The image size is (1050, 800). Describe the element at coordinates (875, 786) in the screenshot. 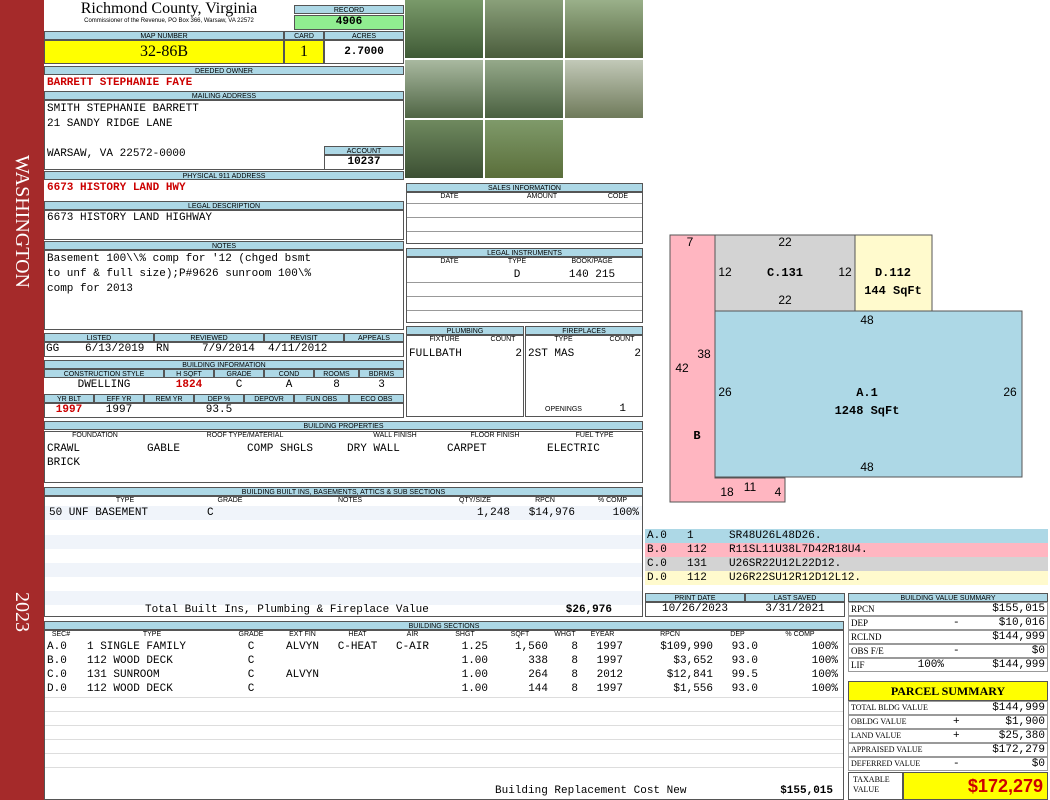

I see `taxable-label: TAXABLE VALUE` at that location.